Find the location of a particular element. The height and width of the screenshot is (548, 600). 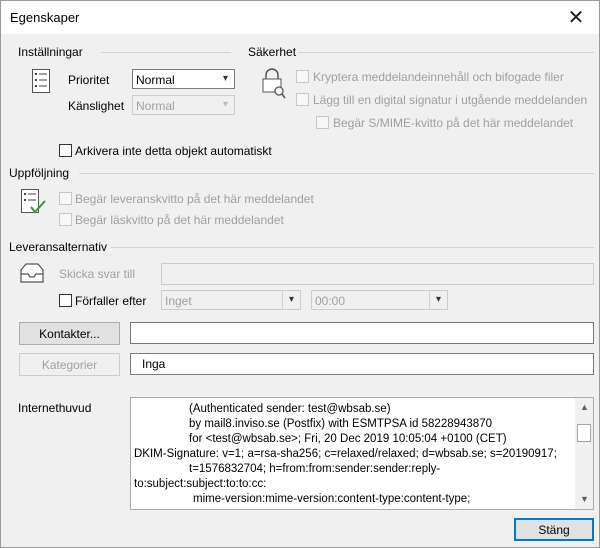

window-title: Egenskaper is located at coordinates (45, 17).